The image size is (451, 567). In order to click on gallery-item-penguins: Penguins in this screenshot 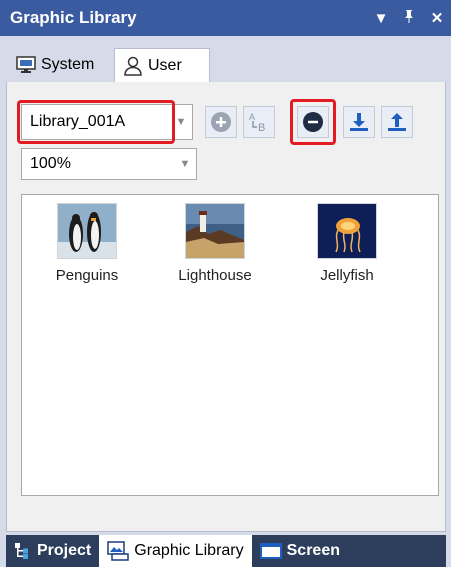, I will do `click(87, 243)`.